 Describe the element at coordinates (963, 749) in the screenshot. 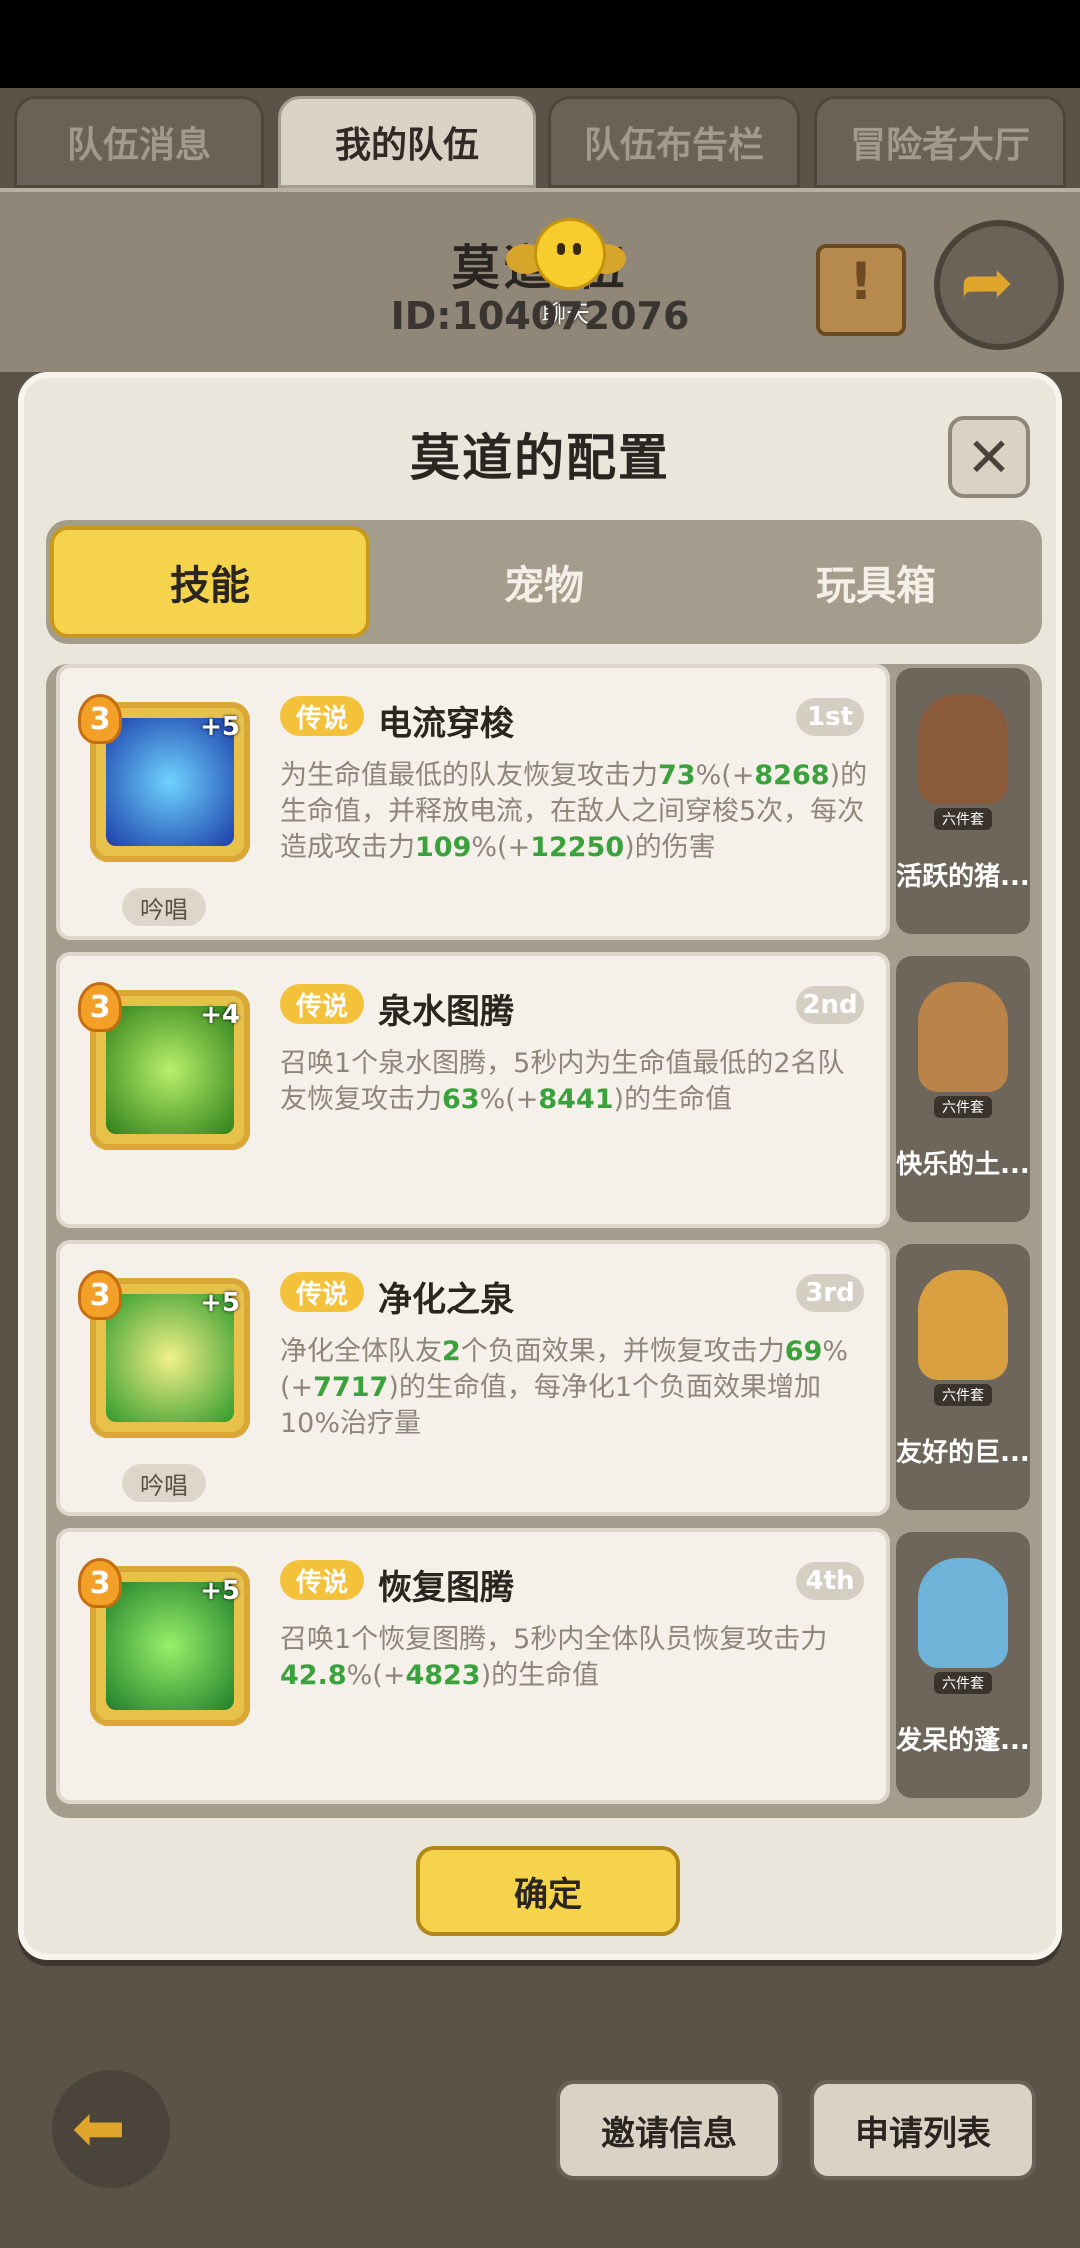

I see `boar-pet-icon` at that location.